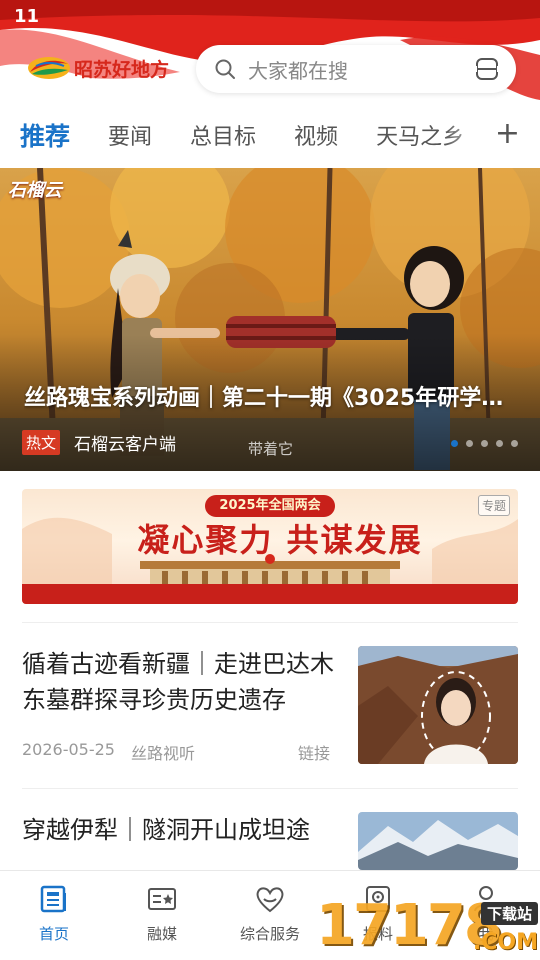 Image resolution: width=540 pixels, height=960 pixels. Describe the element at coordinates (125, 445) in the screenshot. I see `hero-source: 石榴云客户端` at that location.